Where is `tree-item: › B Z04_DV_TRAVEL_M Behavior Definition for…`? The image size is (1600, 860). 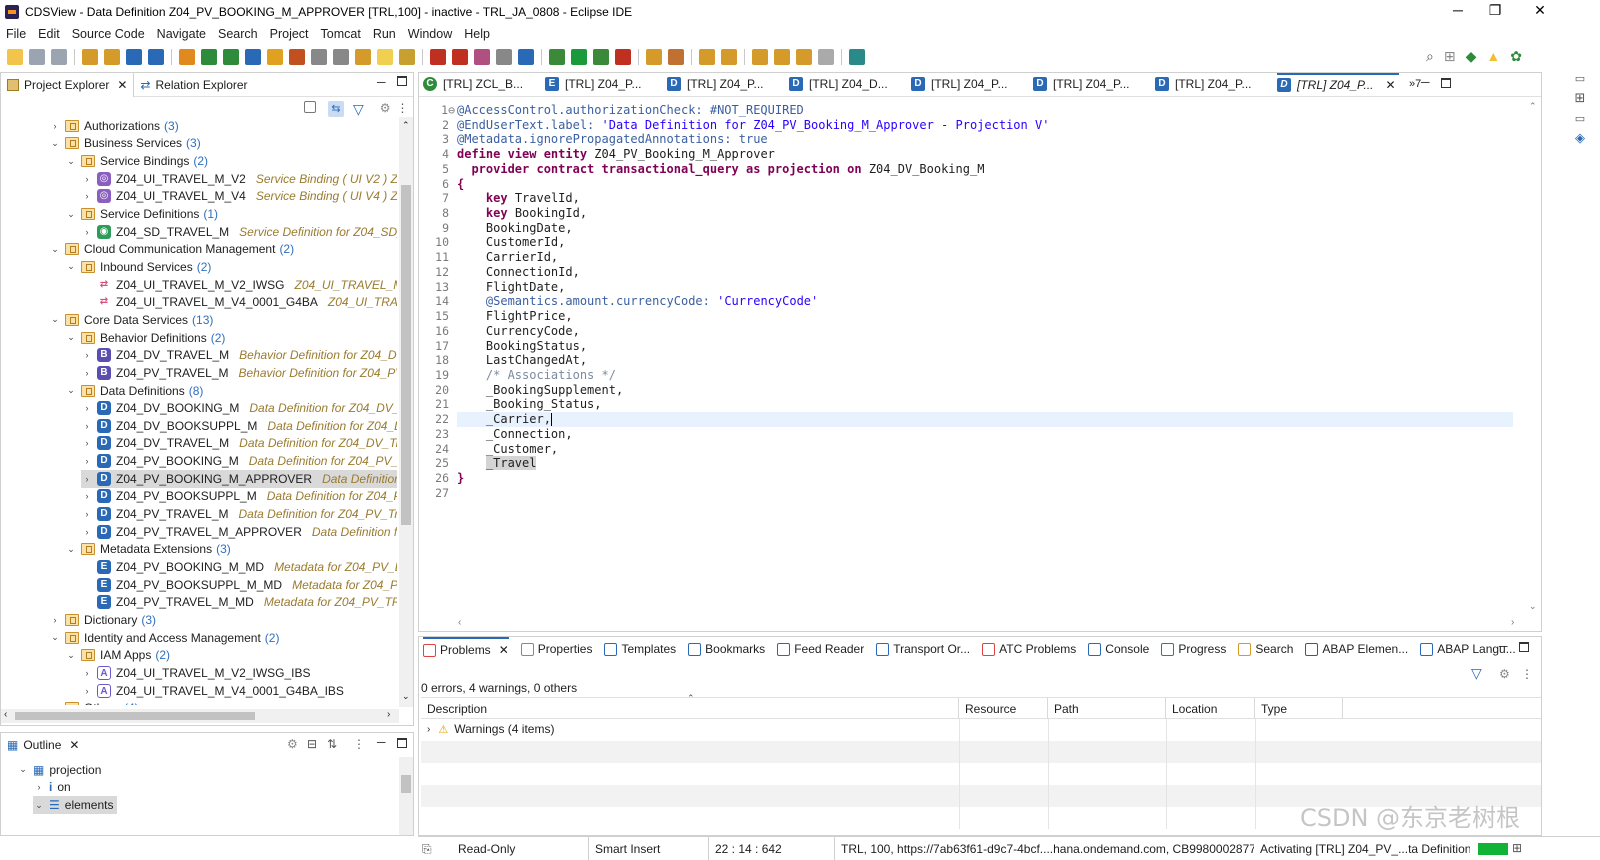 tree-item: › B Z04_DV_TRAVEL_M Behavior Definition for… is located at coordinates (239, 355).